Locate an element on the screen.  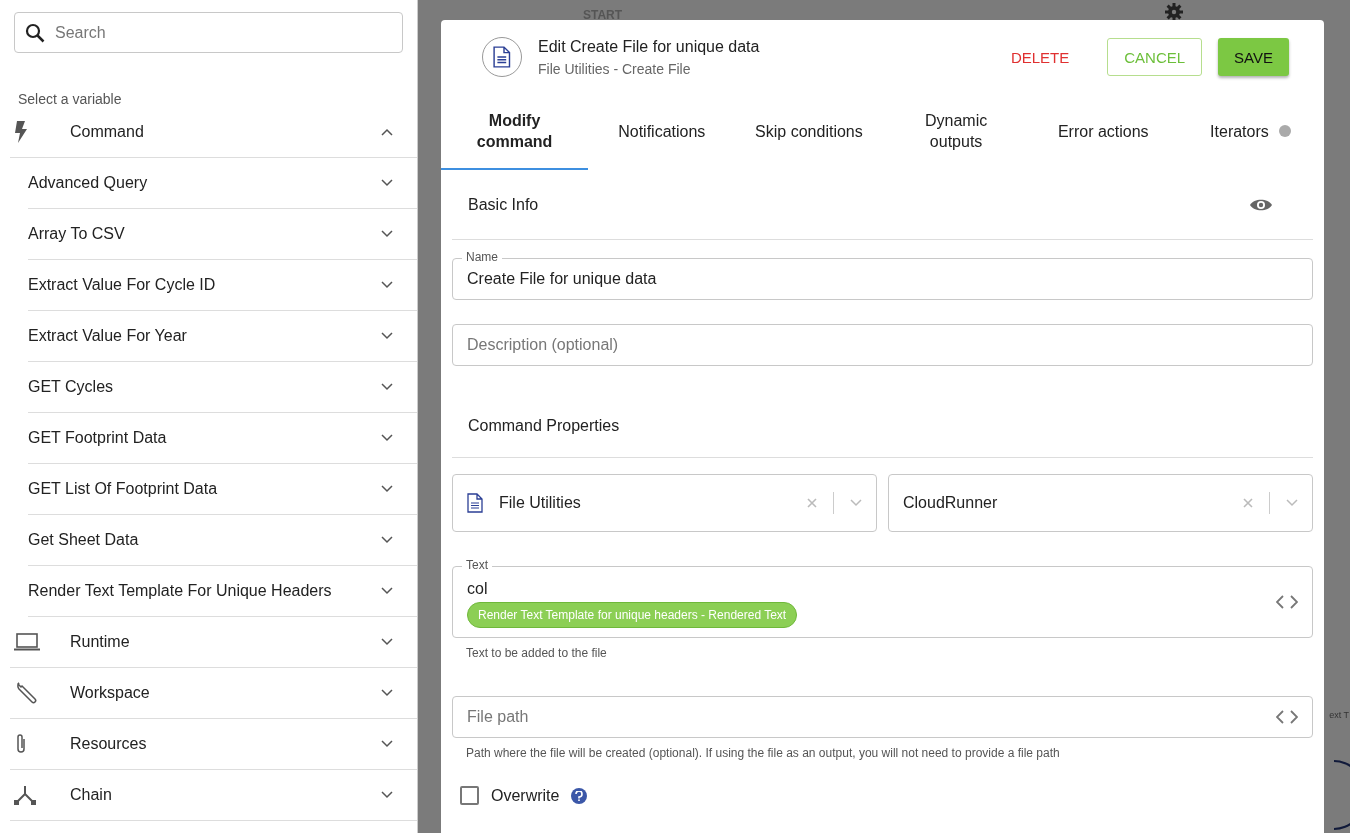
variable-label: Extract Value For Cycle ID is located at coordinates (122, 285).